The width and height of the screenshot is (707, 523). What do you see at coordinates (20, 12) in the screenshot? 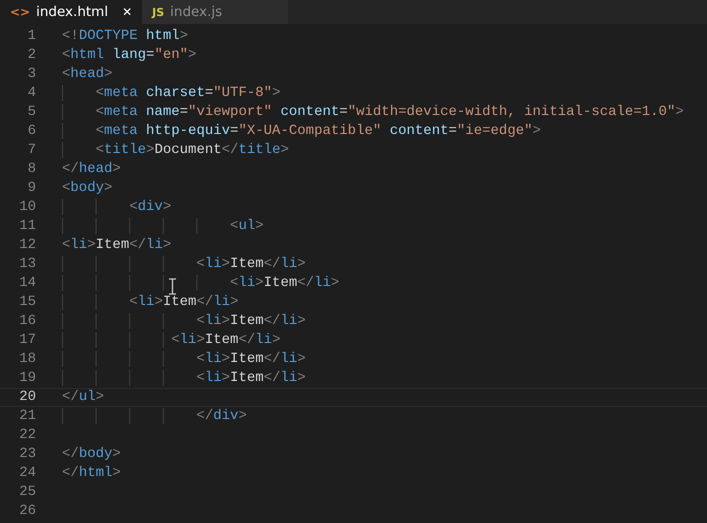
I see `code-brackets-icon: <>` at bounding box center [20, 12].